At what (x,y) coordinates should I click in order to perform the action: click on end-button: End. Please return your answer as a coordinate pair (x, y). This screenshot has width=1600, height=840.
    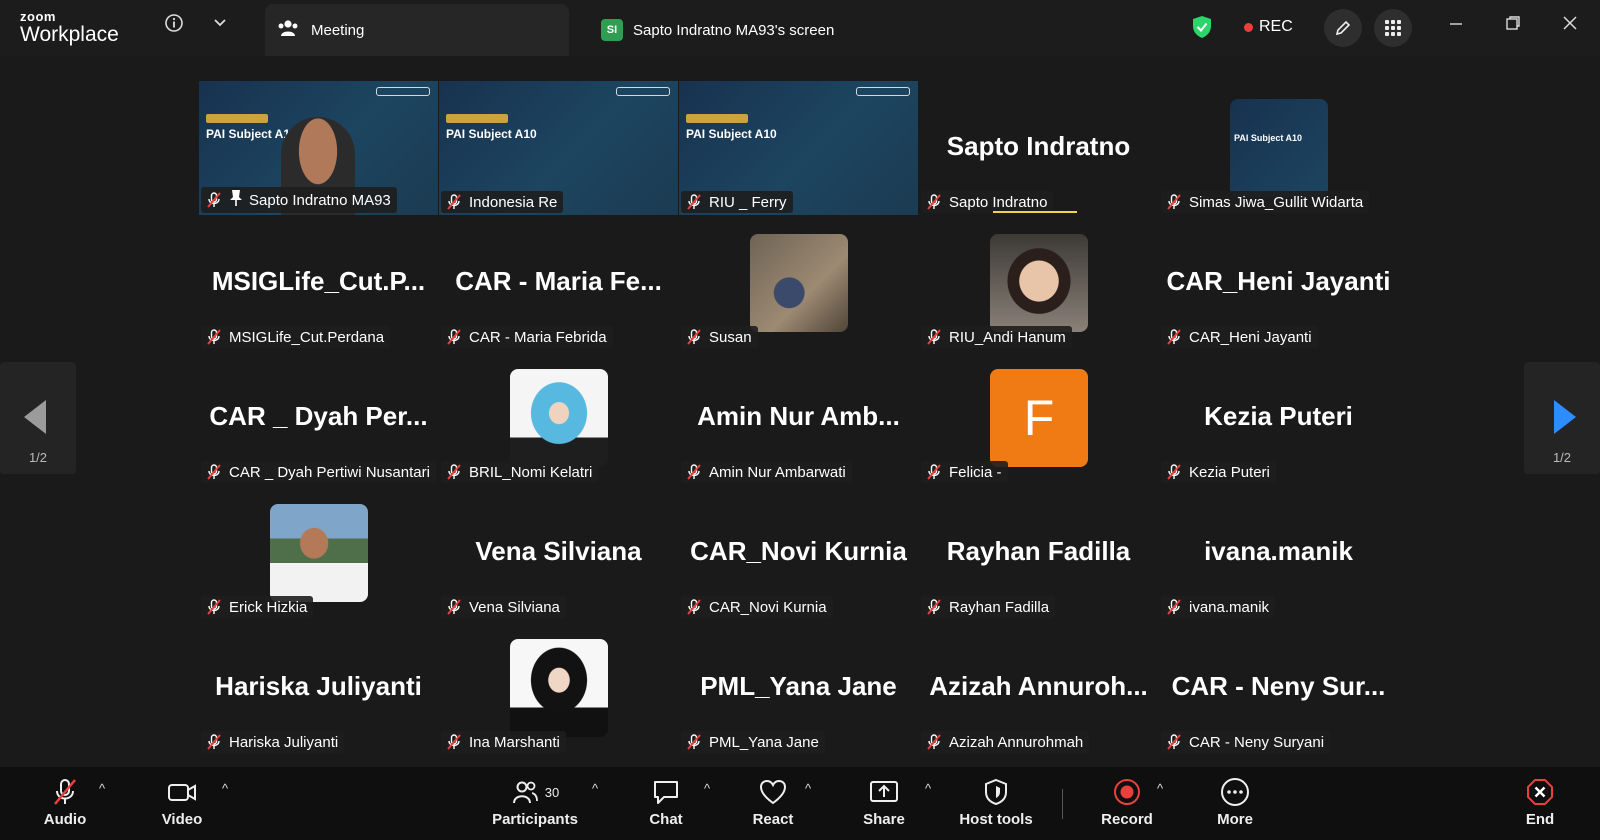
    Looking at the image, I should click on (1540, 802).